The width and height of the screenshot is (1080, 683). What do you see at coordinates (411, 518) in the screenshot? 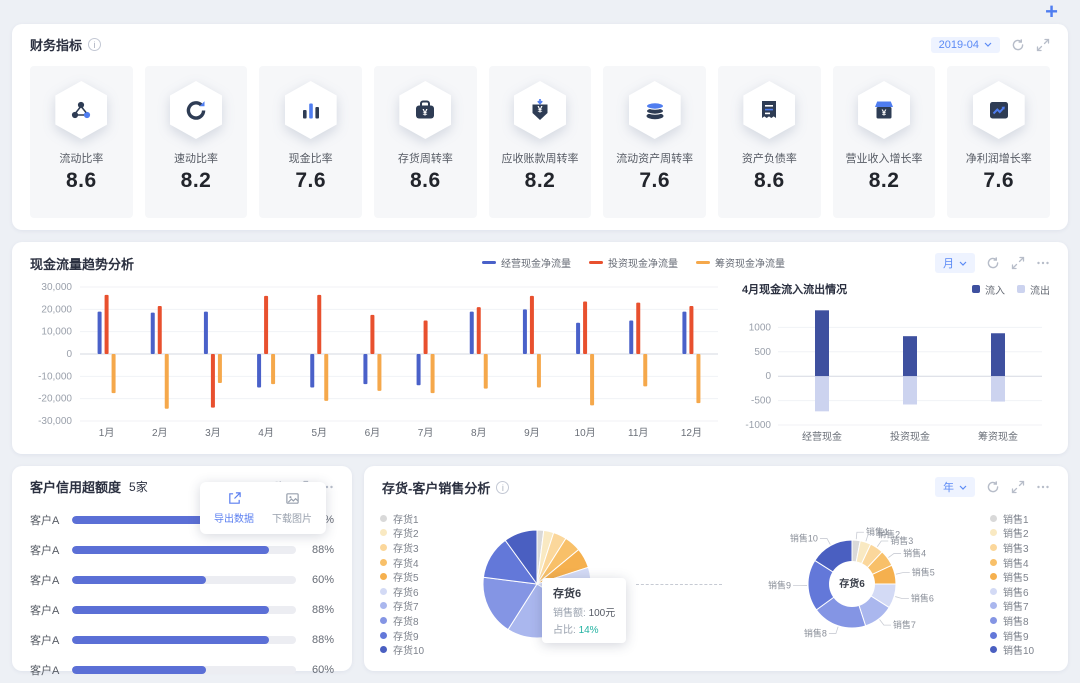
I see `legend-item-1: 存货1` at bounding box center [411, 518].